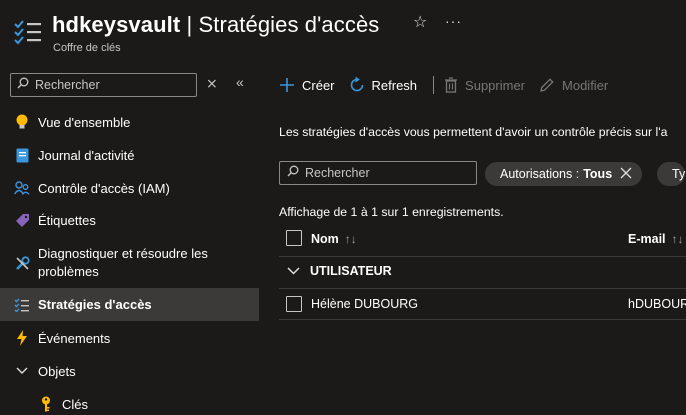  I want to click on group-header-user: UTILISATEUR, so click(482, 270).